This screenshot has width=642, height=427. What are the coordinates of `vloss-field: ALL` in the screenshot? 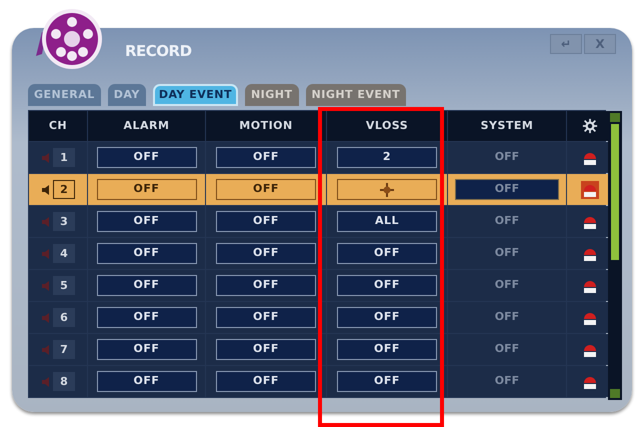 It's located at (387, 221).